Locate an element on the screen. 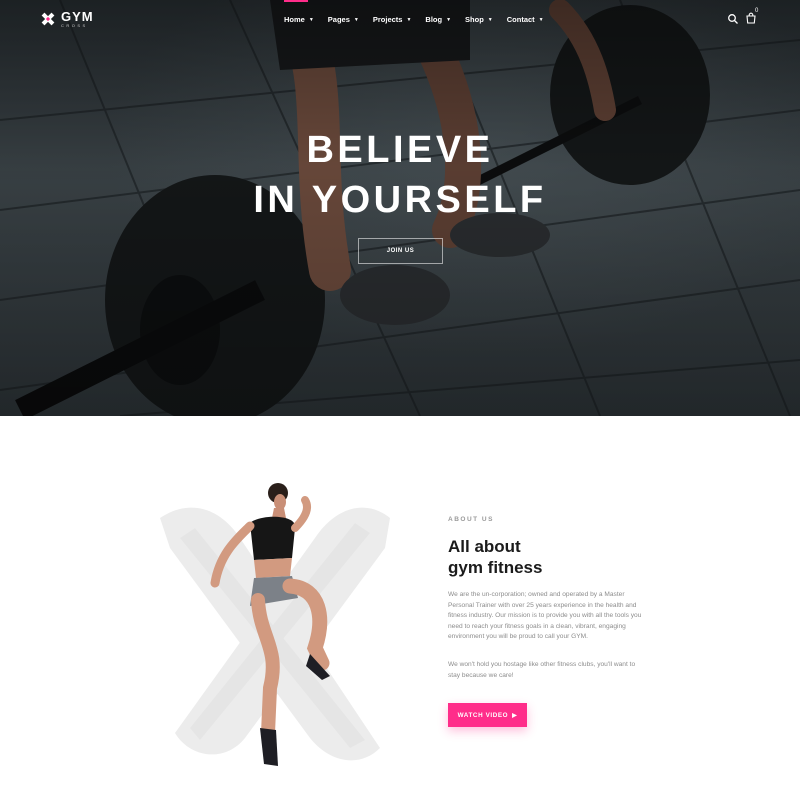 The height and width of the screenshot is (800, 800). hero-title-line1: BELIEVE is located at coordinates (400, 150).